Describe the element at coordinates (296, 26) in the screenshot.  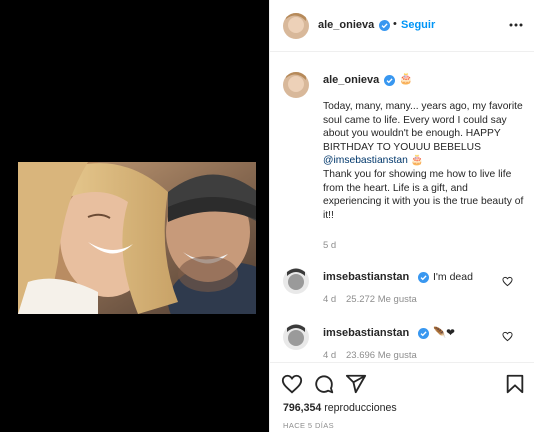
I see `author-avatar` at that location.